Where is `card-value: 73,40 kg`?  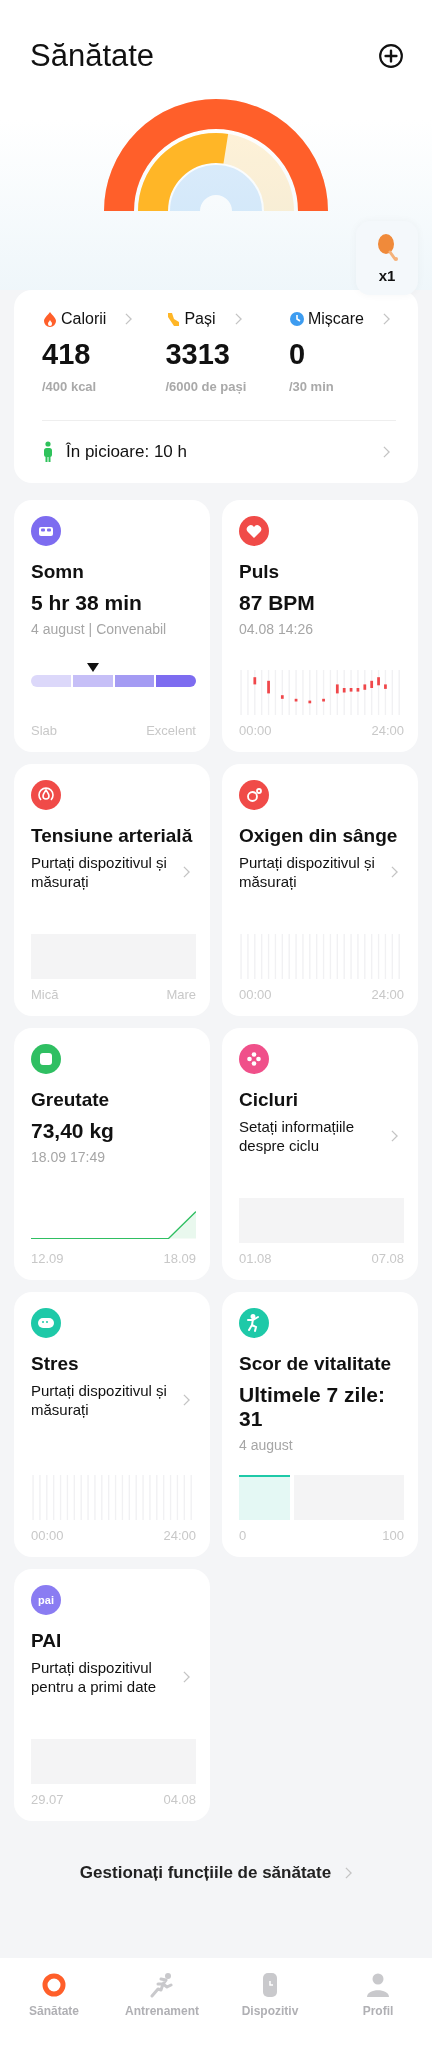 card-value: 73,40 kg is located at coordinates (72, 1131).